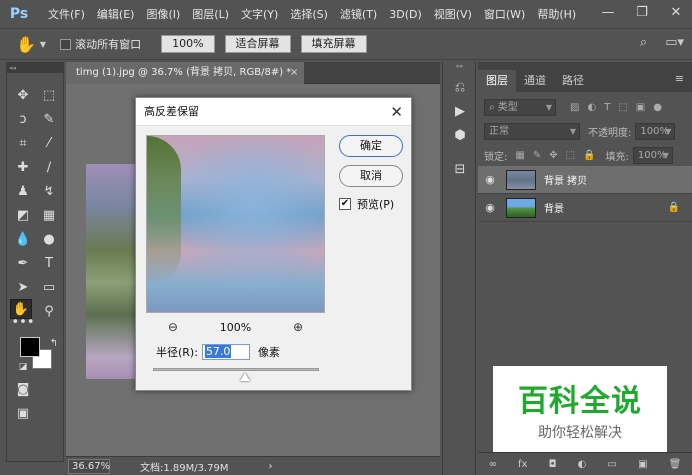  What do you see at coordinates (26, 44) in the screenshot?
I see `hand-tool-icon: ✋` at bounding box center [26, 44].